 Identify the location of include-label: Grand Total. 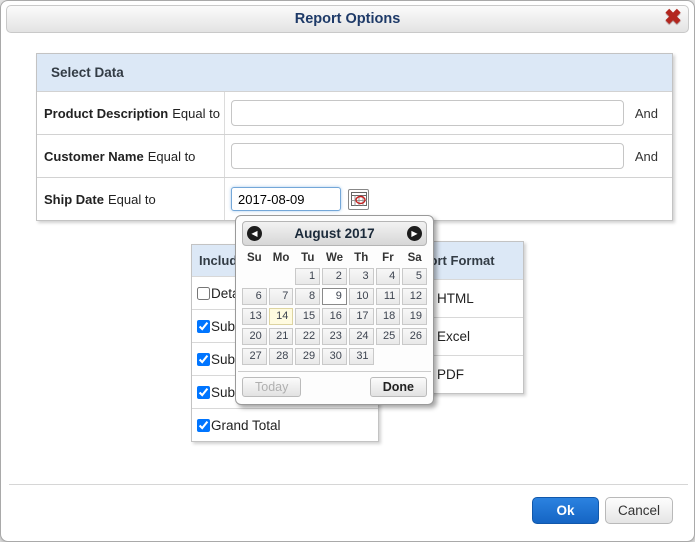
(246, 425).